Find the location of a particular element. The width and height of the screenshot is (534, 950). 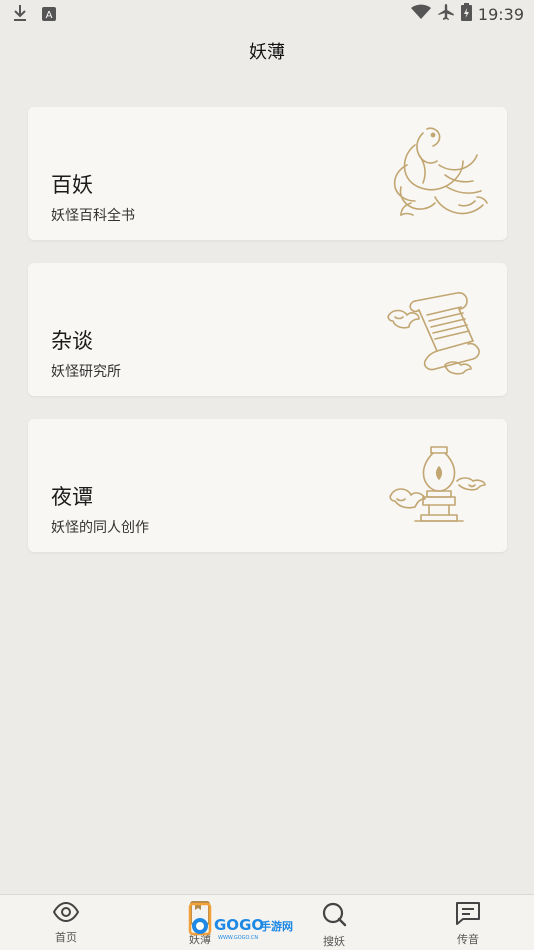

nav-message: 传音 is located at coordinates (468, 925).